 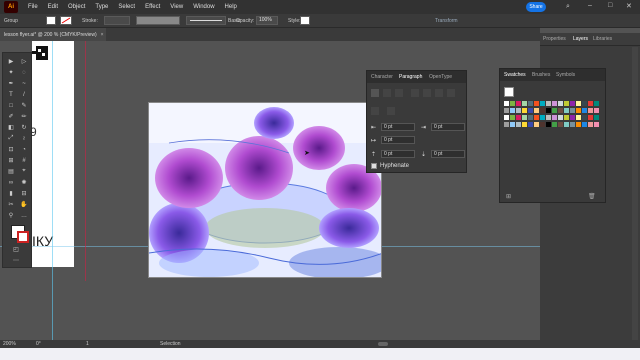 I want to click on indent-right-field: 0 pt, so click(x=448, y=127).